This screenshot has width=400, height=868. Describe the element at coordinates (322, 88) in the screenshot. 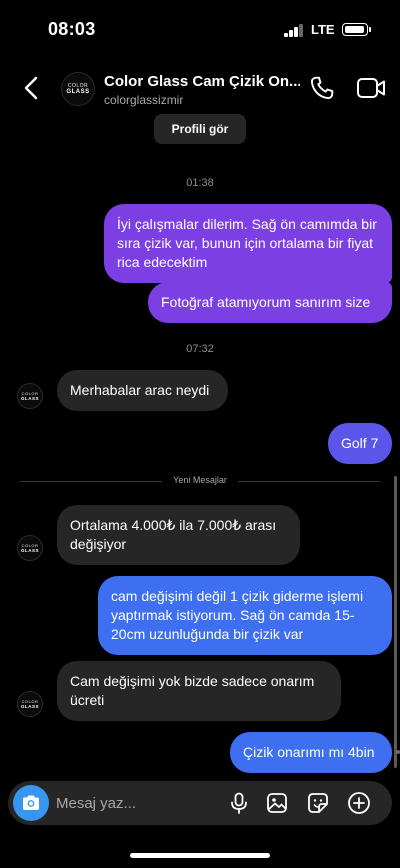

I see `call-icon` at that location.